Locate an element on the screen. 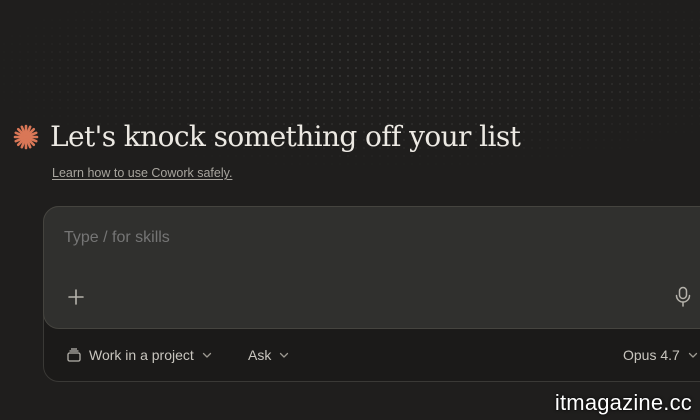 The width and height of the screenshot is (700, 420). work-in-project-label: Work in a project is located at coordinates (141, 355).